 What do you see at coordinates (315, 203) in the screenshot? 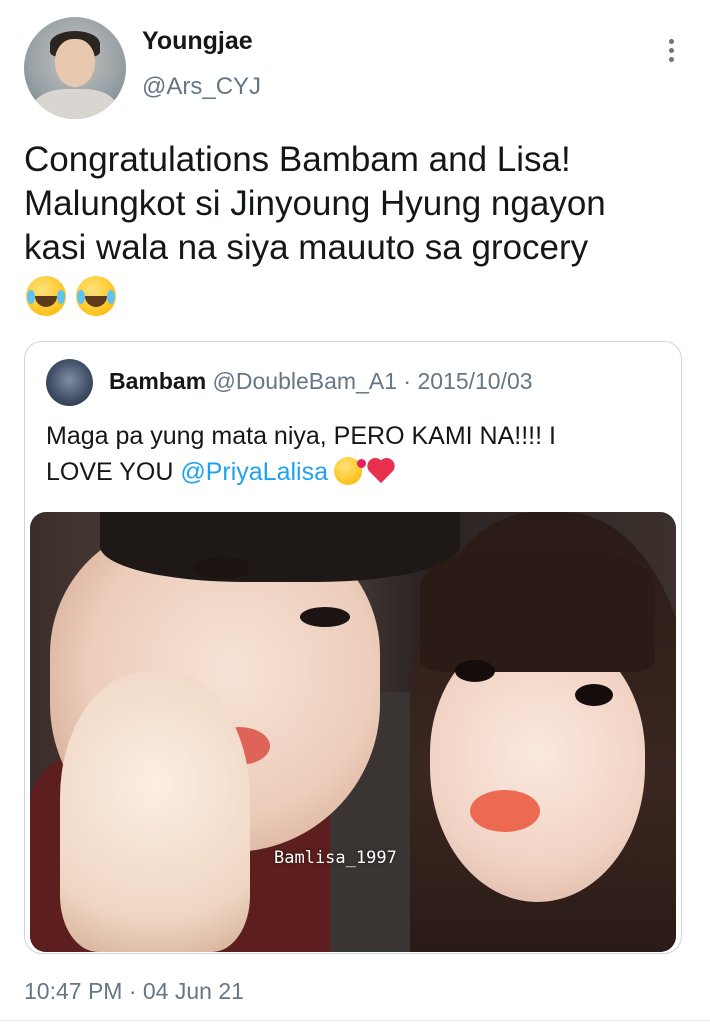
I see `tweet-text-line: Malungkot si Jinyoung Hyung ngayon` at bounding box center [315, 203].